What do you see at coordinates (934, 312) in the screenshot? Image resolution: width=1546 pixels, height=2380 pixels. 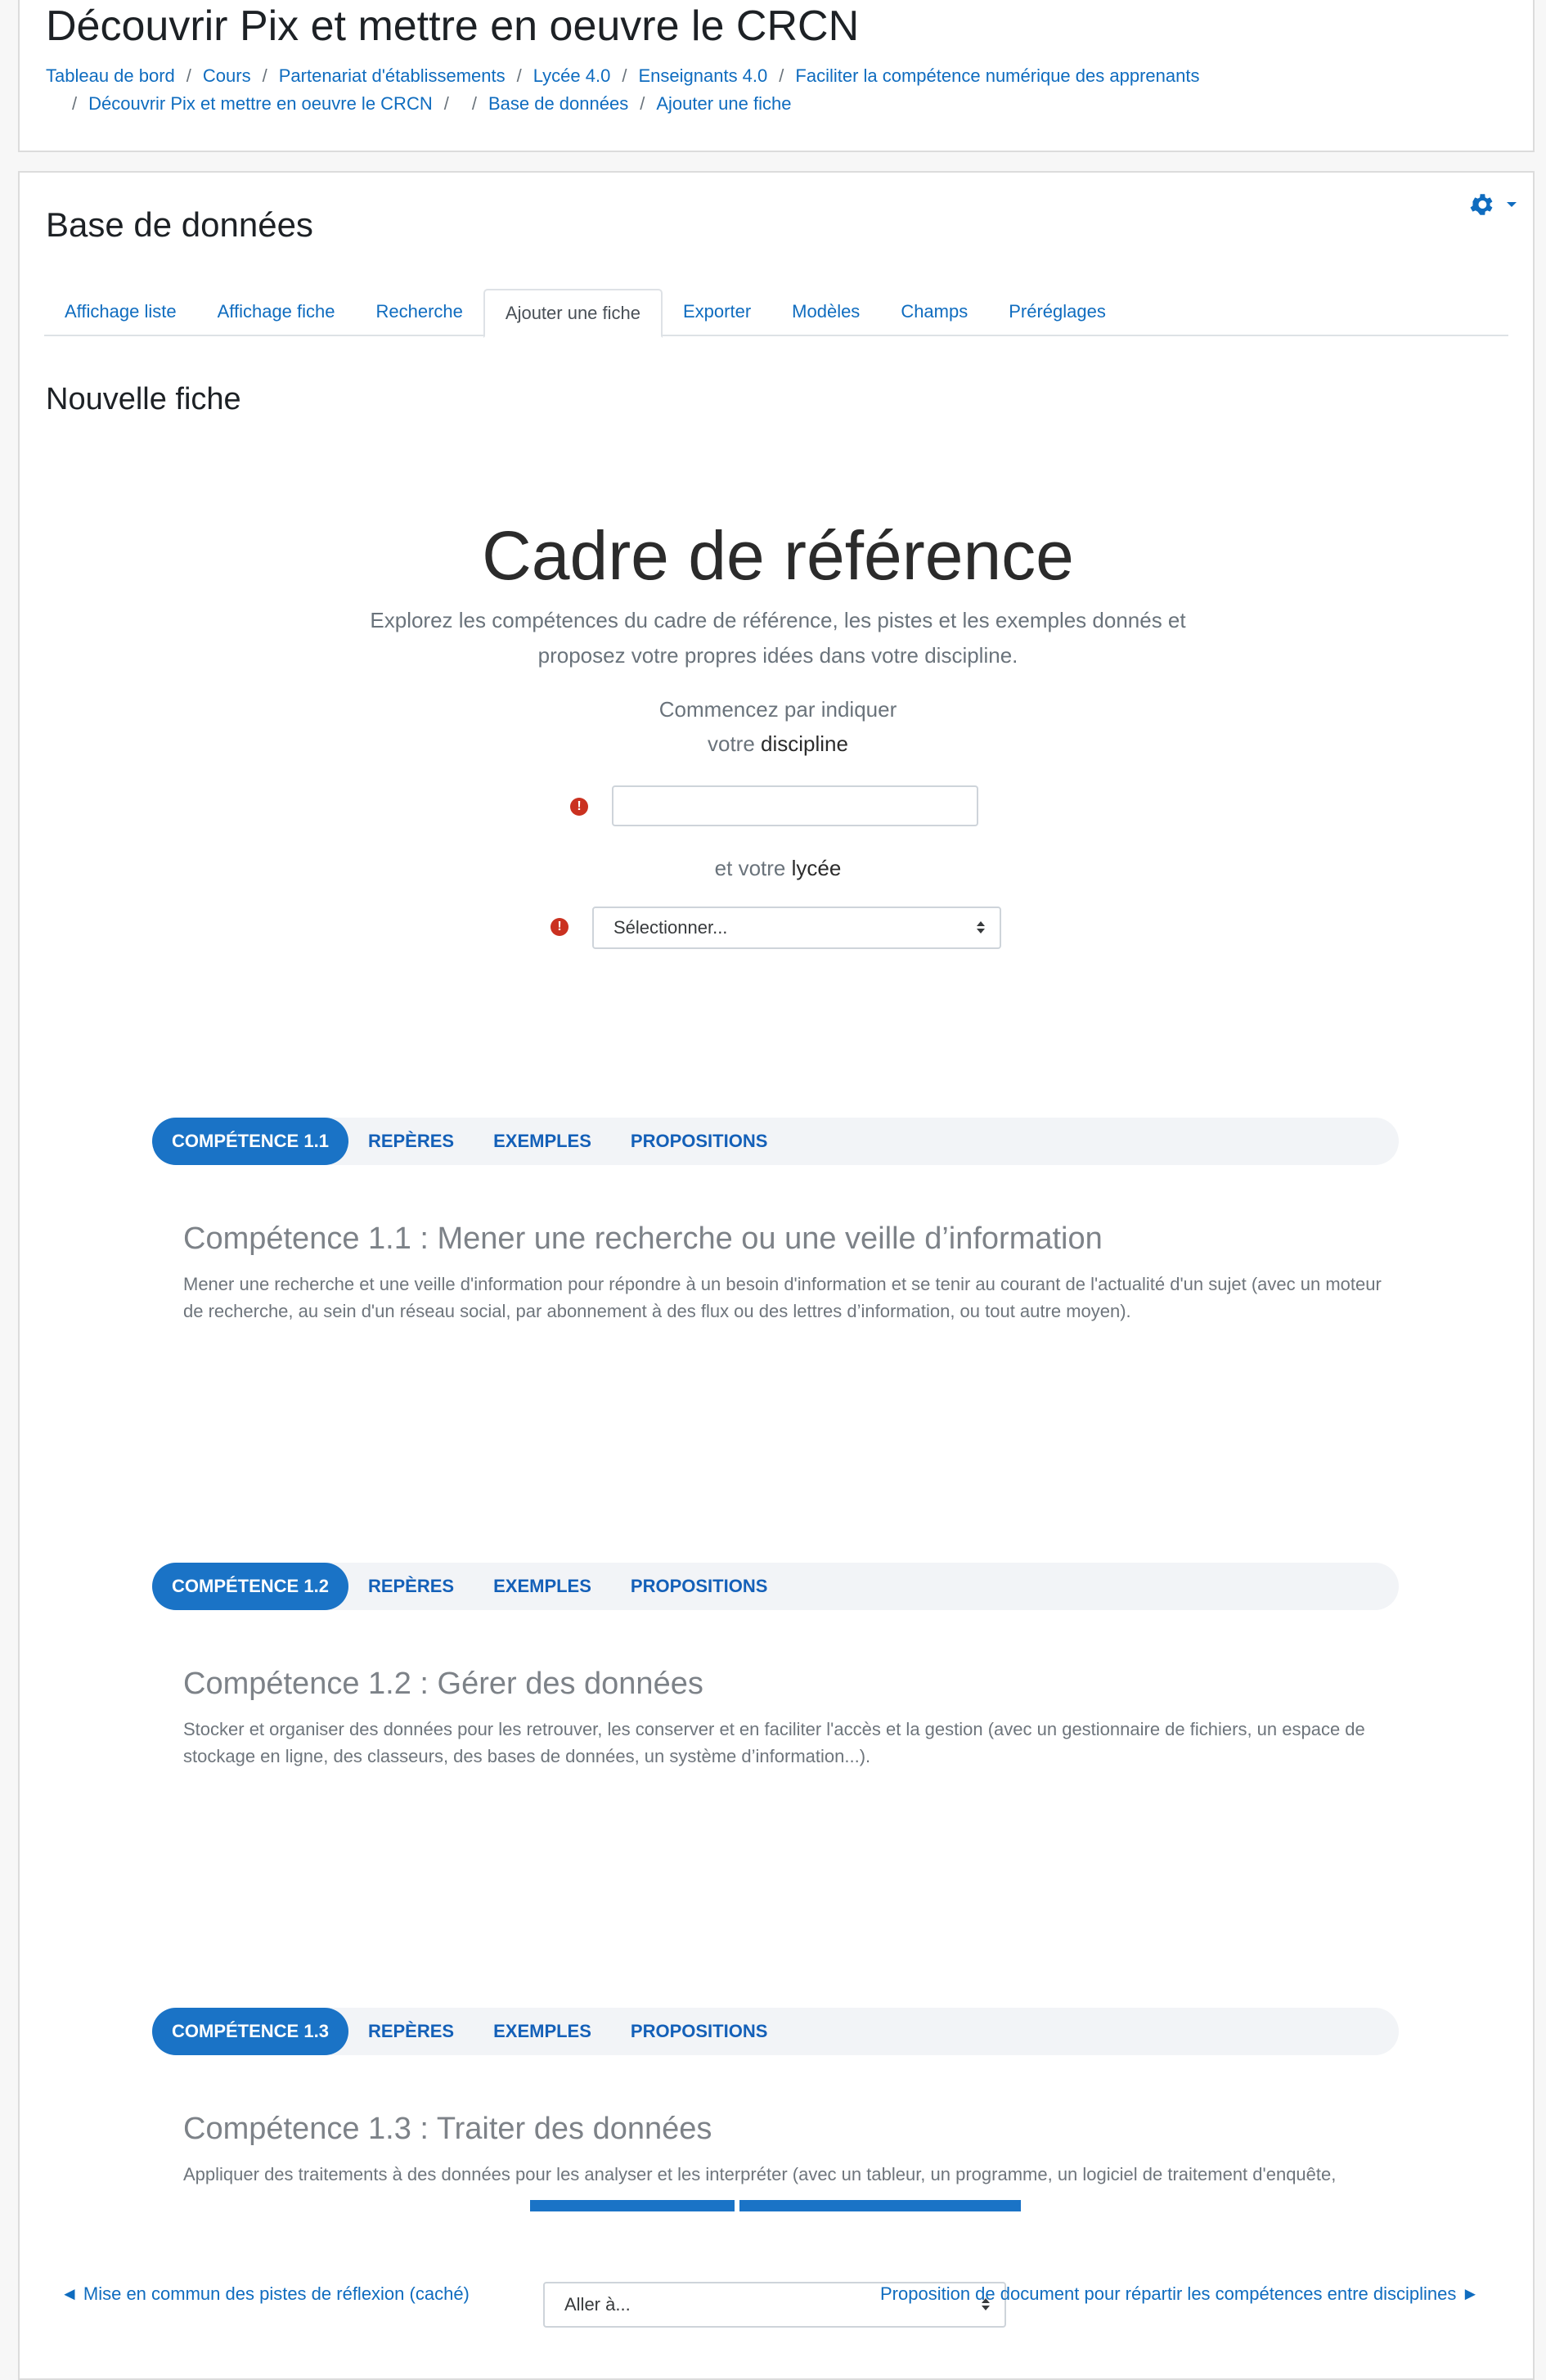 I see `tab-fields: Champs` at bounding box center [934, 312].